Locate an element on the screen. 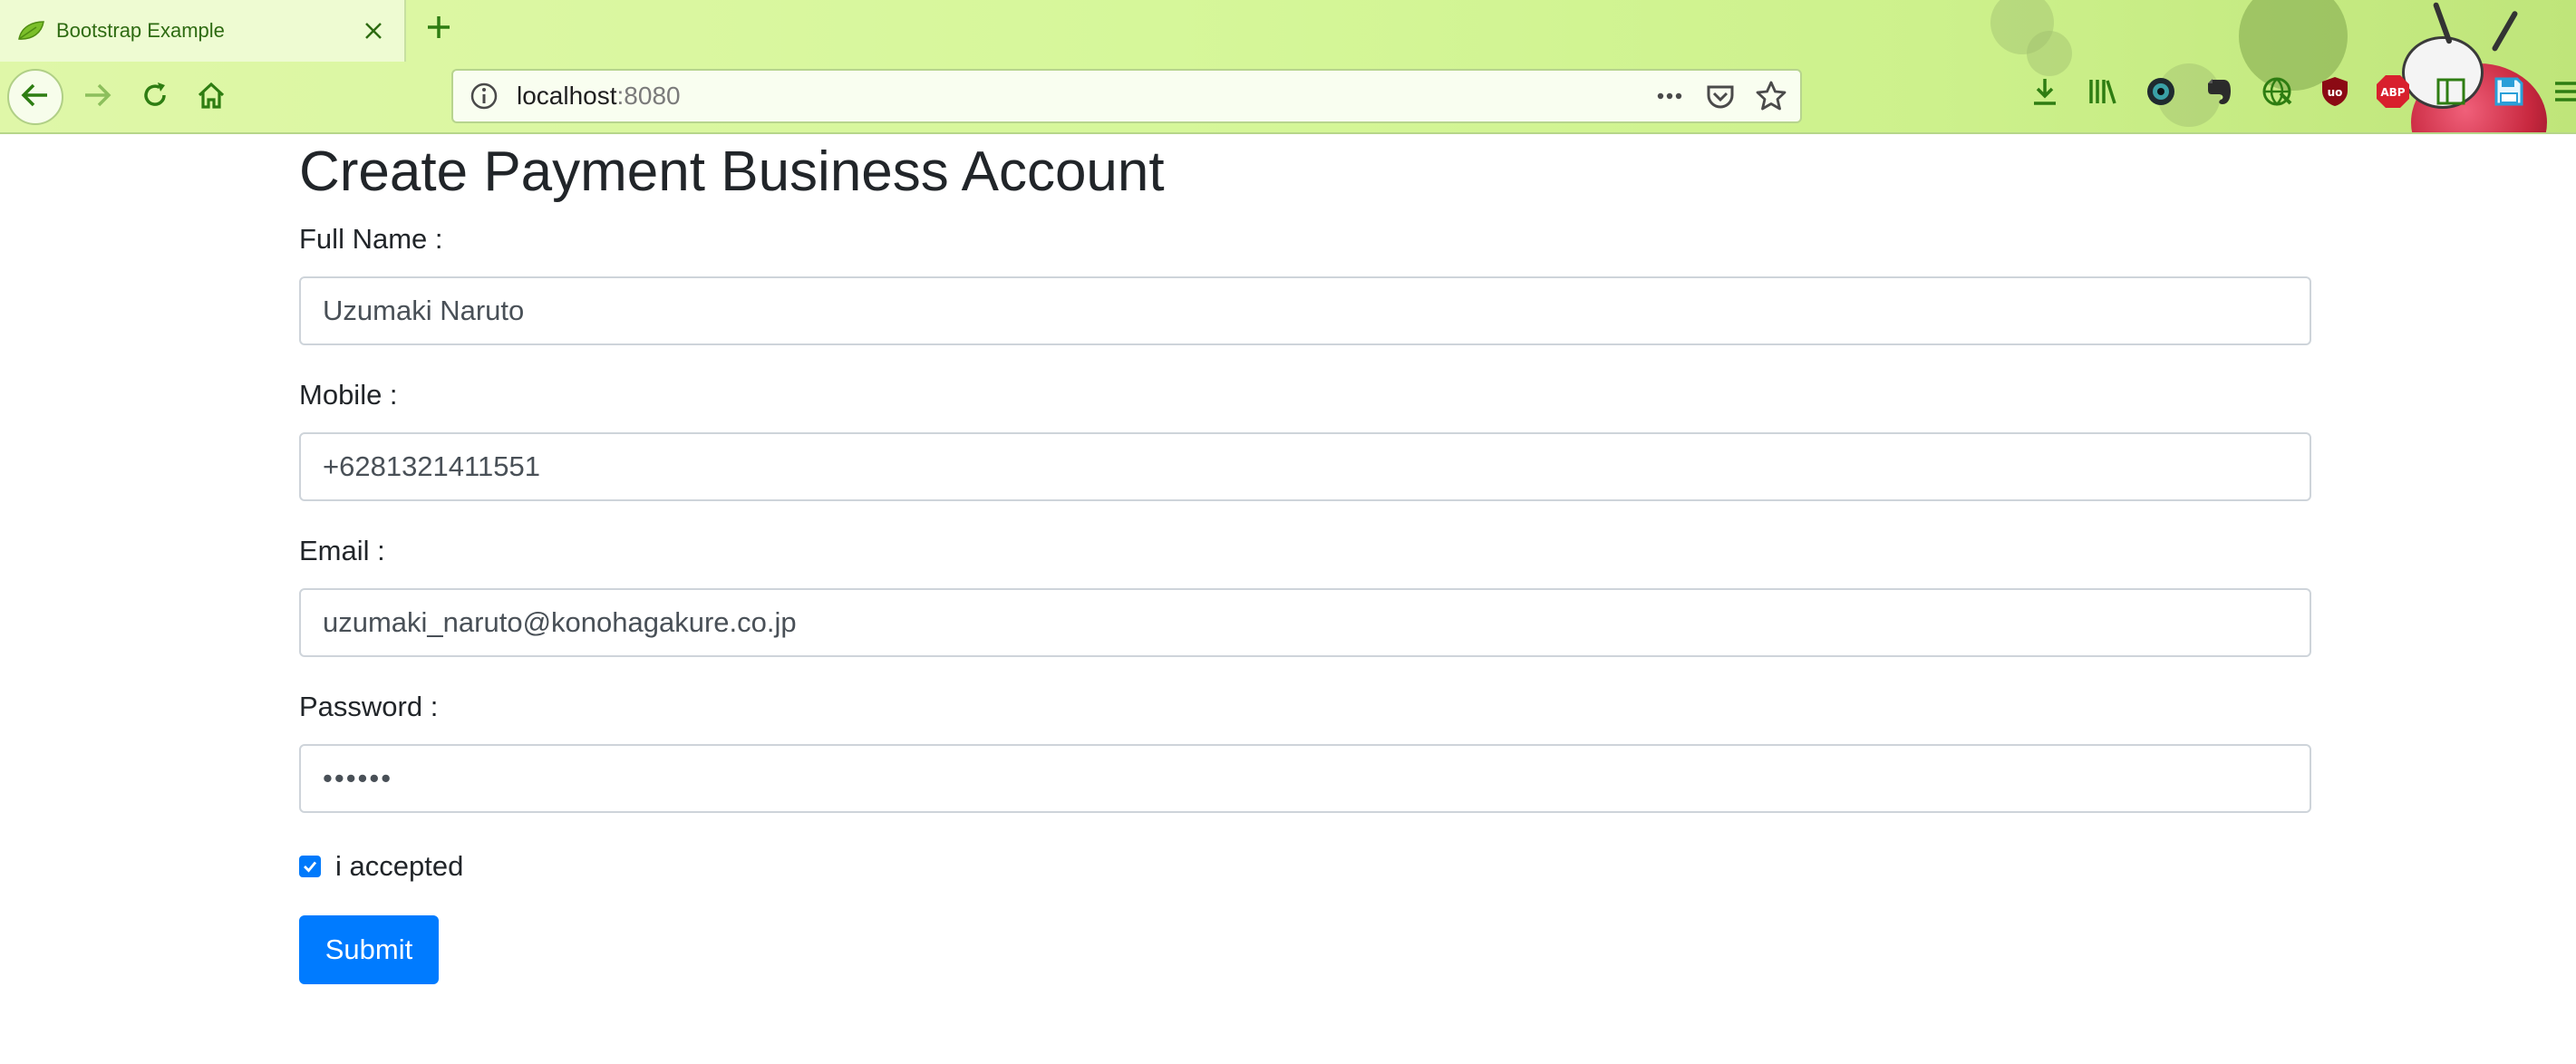 This screenshot has height=1064, width=2576. home-icon is located at coordinates (211, 97).